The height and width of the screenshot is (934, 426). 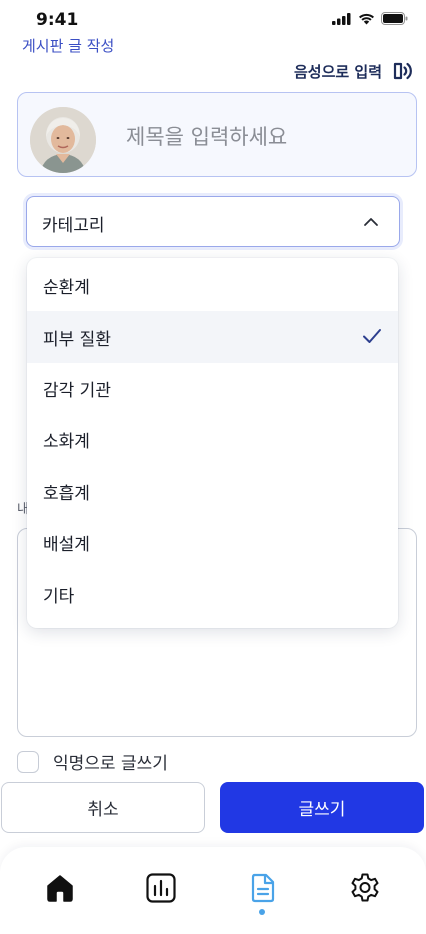 I want to click on gear-icon, so click(x=365, y=887).